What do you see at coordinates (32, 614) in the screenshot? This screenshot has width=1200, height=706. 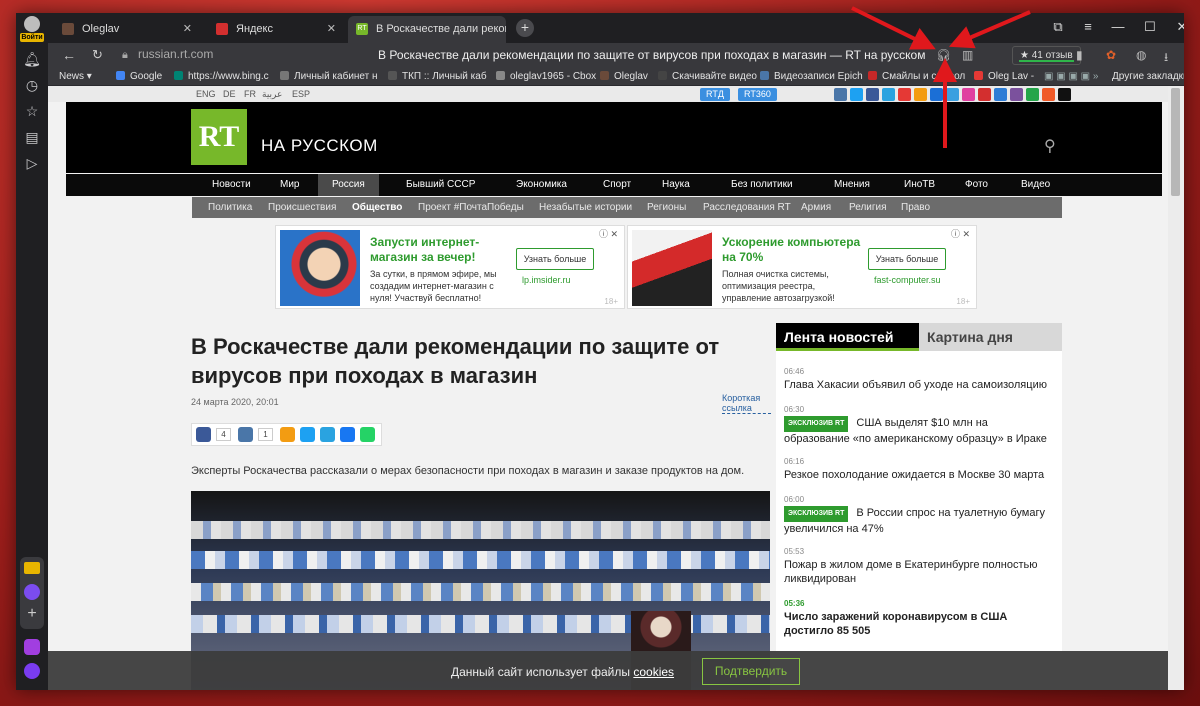 I see `add-app-icon: +` at bounding box center [32, 614].